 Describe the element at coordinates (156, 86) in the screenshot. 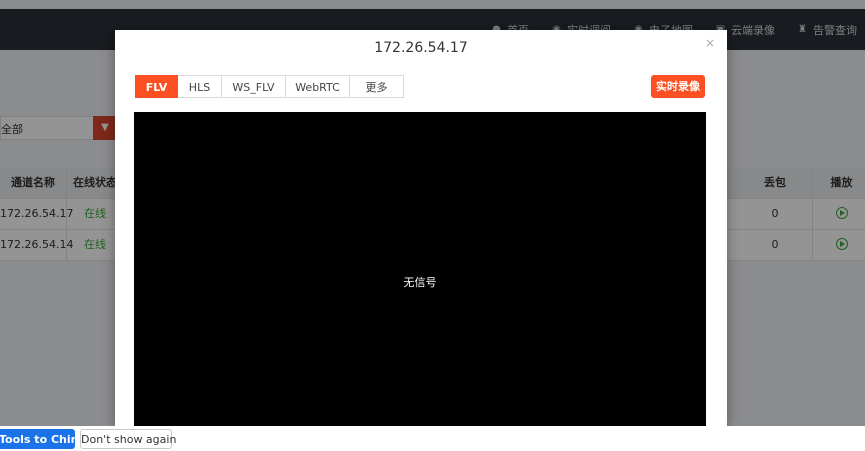

I see `tab-flv: FLV` at that location.